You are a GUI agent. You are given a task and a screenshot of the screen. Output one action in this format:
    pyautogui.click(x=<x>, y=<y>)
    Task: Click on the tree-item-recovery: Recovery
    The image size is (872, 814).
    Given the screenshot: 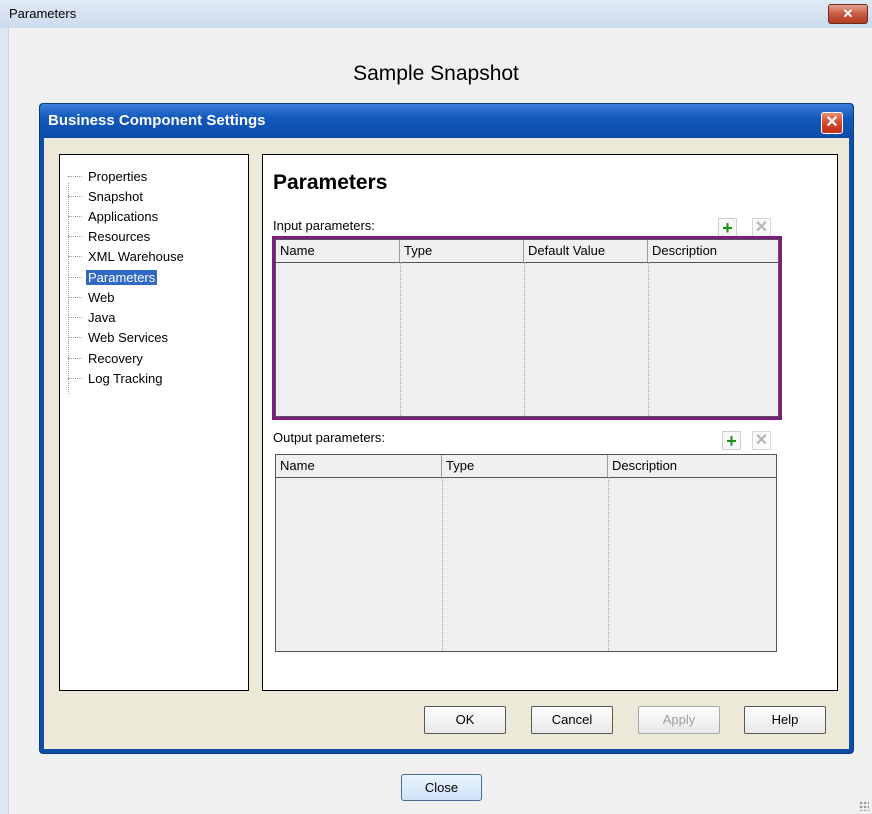 What is the action you would take?
    pyautogui.click(x=106, y=358)
    